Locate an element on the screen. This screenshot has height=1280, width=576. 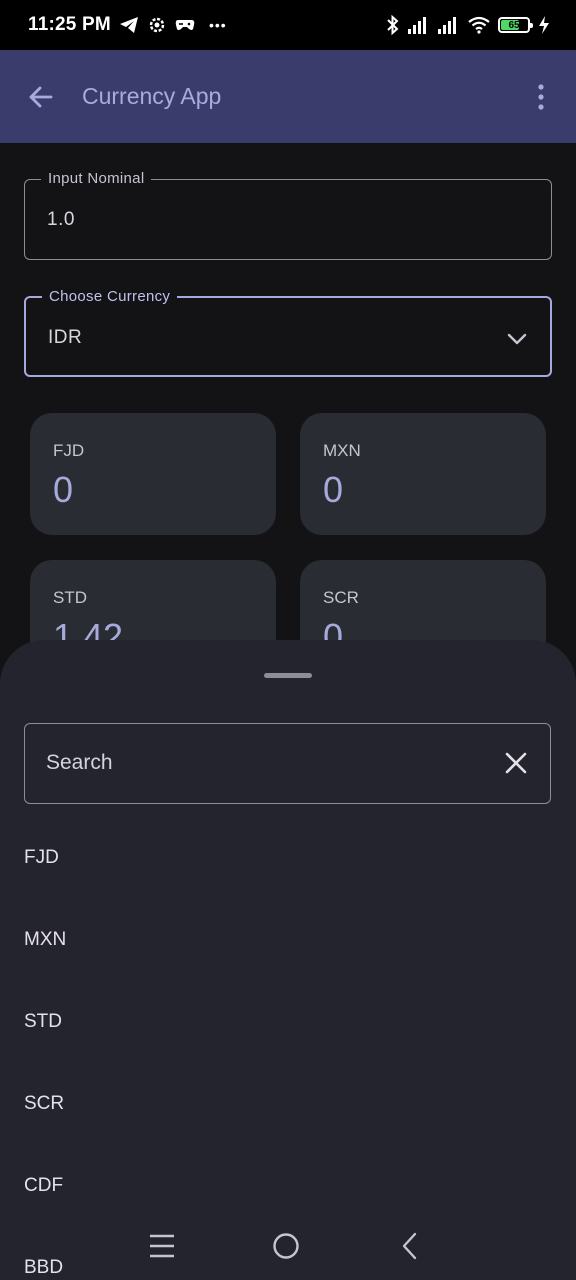
sheet-drag-handle is located at coordinates (288, 675).